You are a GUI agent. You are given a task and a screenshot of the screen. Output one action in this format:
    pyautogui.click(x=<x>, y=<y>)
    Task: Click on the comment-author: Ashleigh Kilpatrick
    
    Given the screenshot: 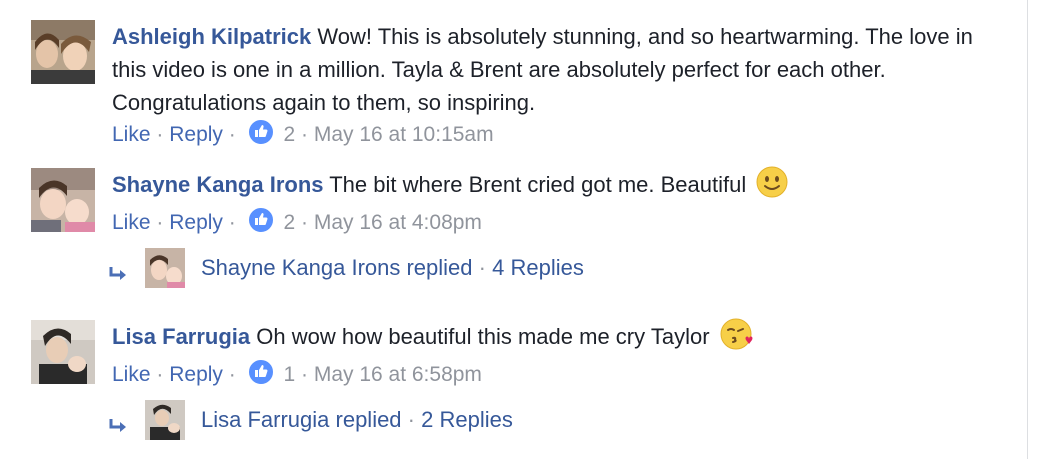 What is the action you would take?
    pyautogui.click(x=211, y=36)
    